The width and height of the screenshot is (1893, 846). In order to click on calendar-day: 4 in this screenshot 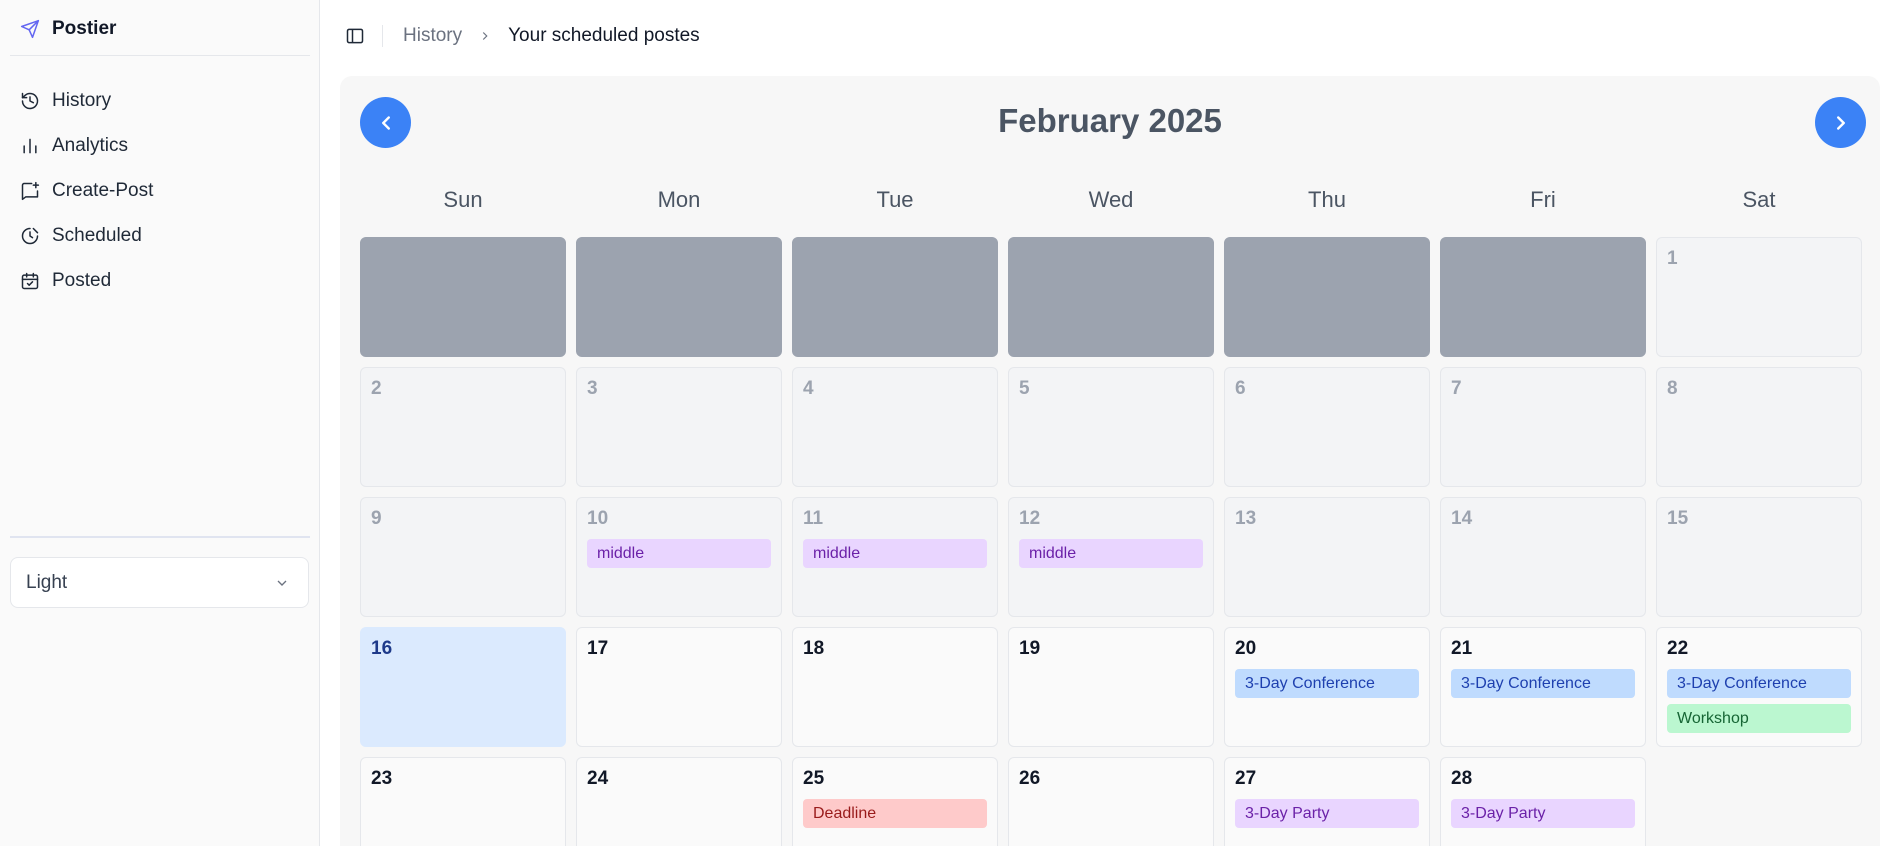, I will do `click(895, 427)`.